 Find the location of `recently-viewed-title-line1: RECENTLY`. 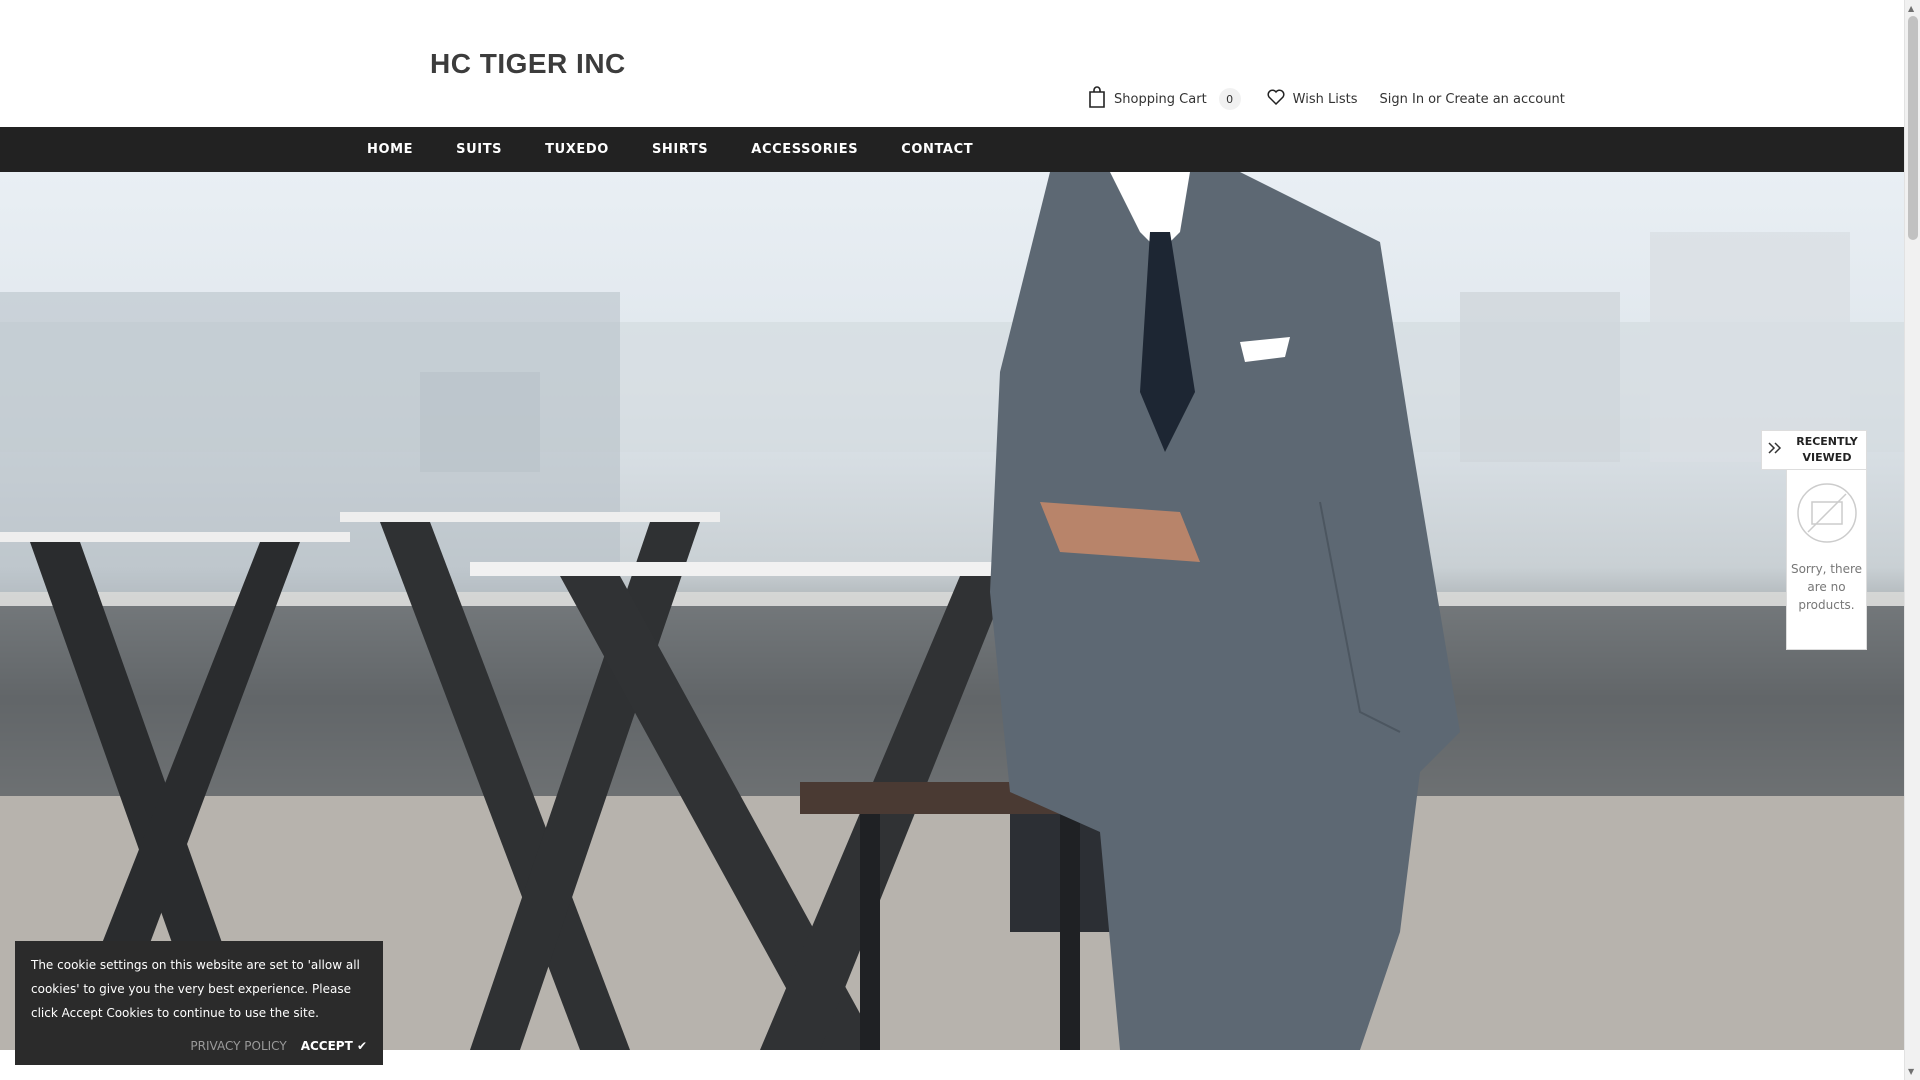

recently-viewed-title-line1: RECENTLY is located at coordinates (1827, 441).